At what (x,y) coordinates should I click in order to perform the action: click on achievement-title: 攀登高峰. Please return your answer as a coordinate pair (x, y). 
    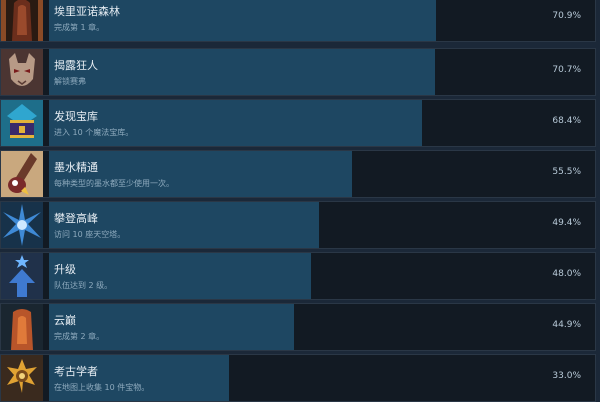
    Looking at the image, I should click on (76, 218).